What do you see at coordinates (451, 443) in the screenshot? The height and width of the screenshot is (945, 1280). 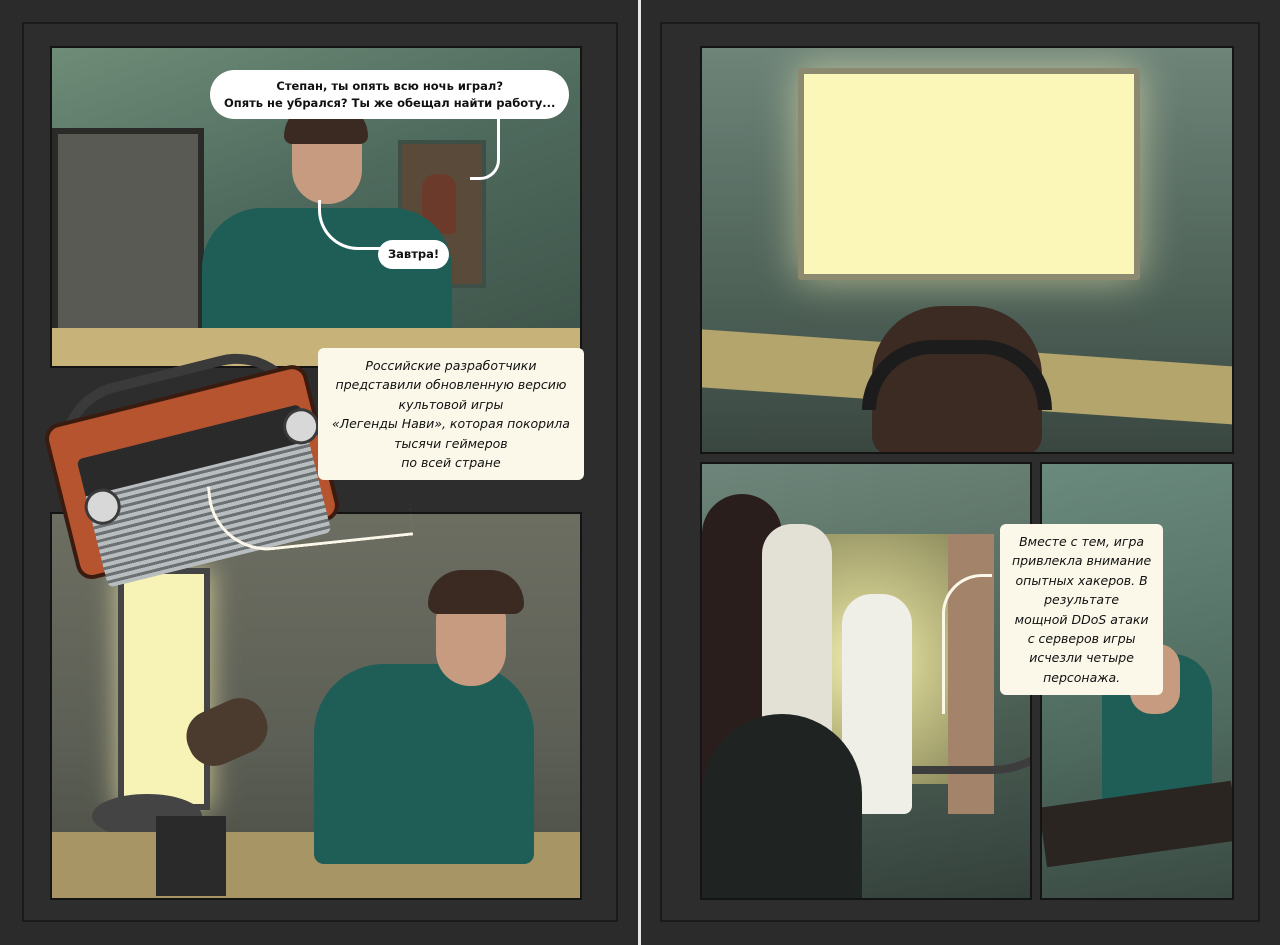 I see `caption-line: тысячи геймеров` at bounding box center [451, 443].